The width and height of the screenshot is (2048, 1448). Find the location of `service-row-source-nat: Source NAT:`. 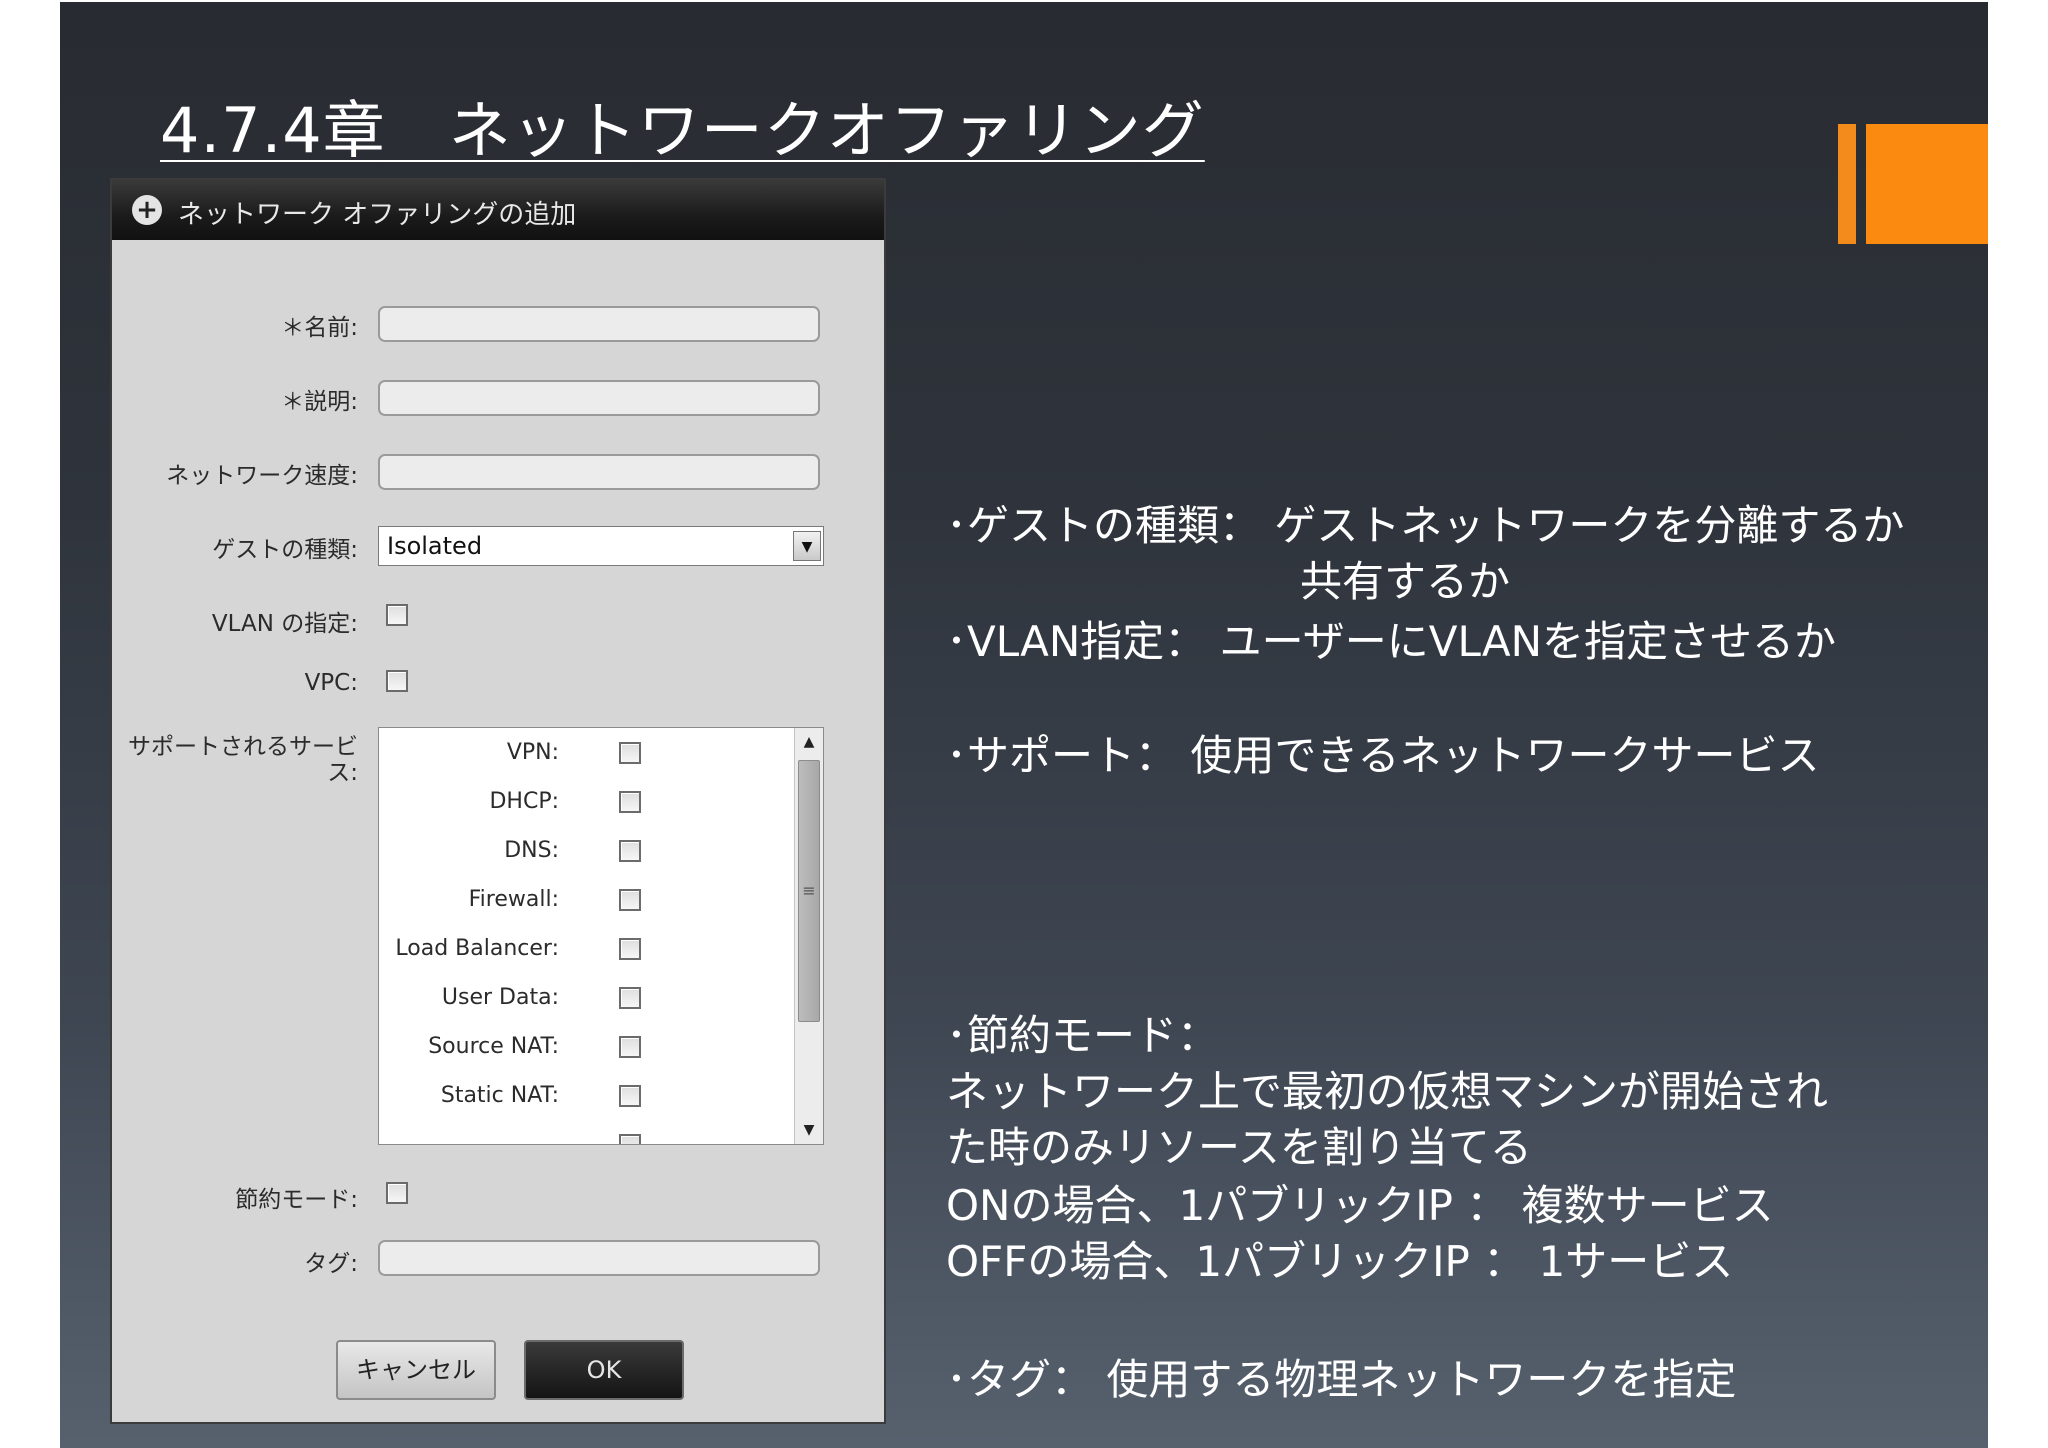

service-row-source-nat: Source NAT: is located at coordinates (584, 1047).